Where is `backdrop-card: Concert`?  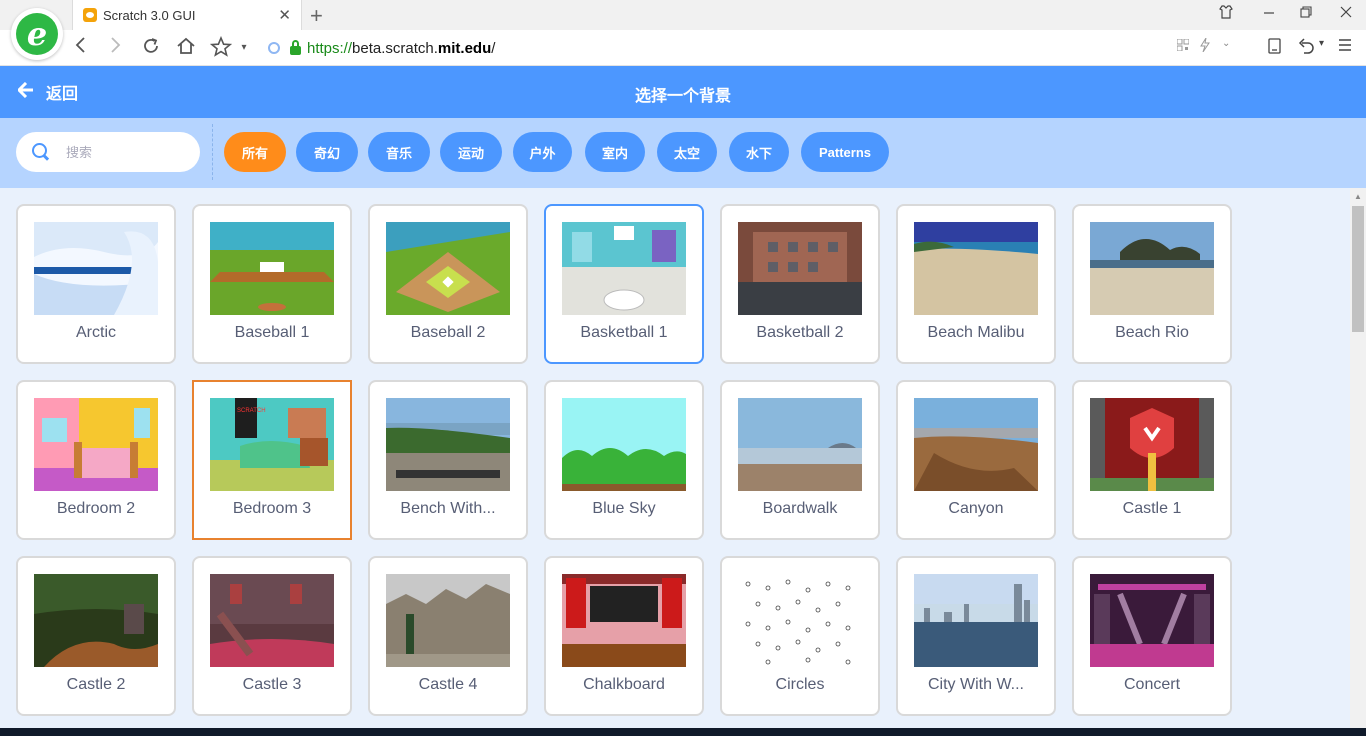 backdrop-card: Concert is located at coordinates (1152, 636).